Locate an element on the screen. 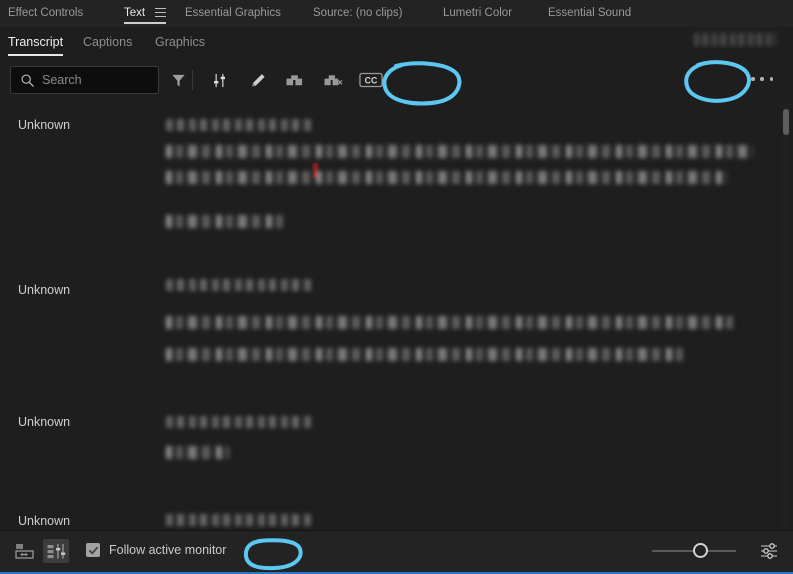 Image resolution: width=793 pixels, height=574 pixels. speaker-view-button is located at coordinates (56, 551).